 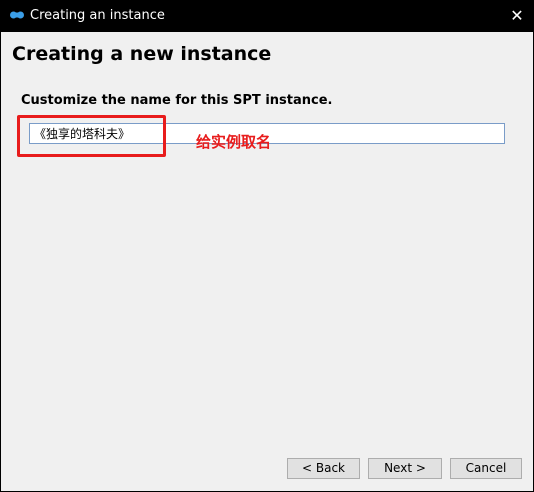 What do you see at coordinates (142, 54) in the screenshot?
I see `page-title: Creating a new instance` at bounding box center [142, 54].